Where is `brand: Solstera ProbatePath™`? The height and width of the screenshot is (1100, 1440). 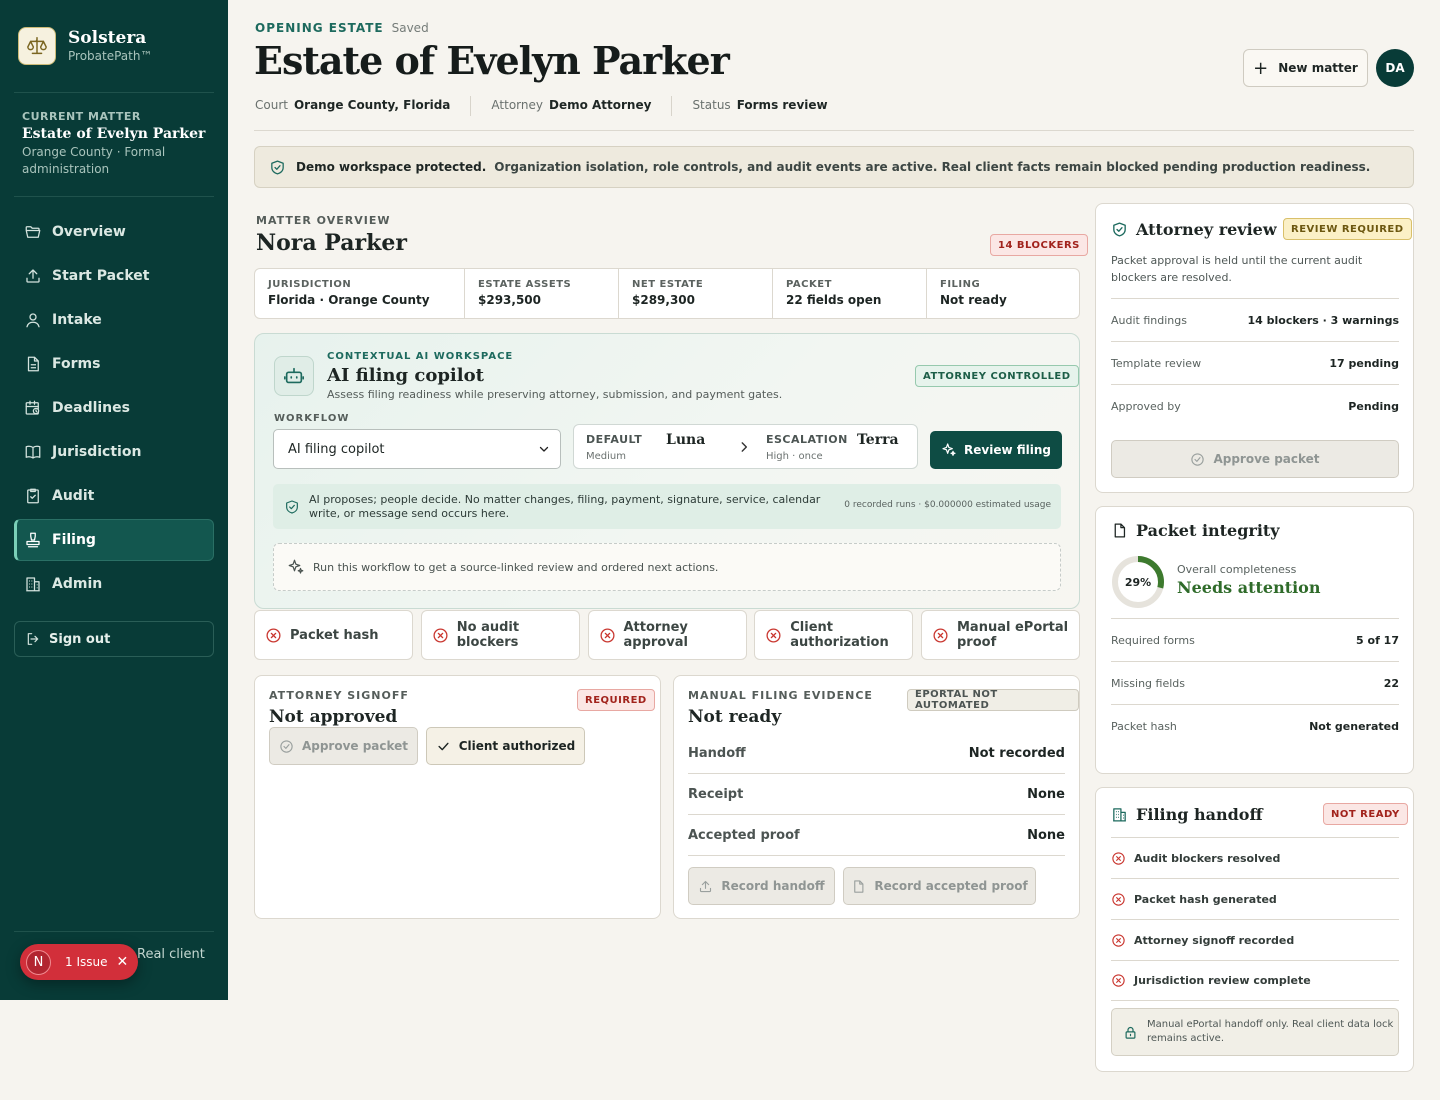 brand: Solstera ProbatePath™ is located at coordinates (85, 46).